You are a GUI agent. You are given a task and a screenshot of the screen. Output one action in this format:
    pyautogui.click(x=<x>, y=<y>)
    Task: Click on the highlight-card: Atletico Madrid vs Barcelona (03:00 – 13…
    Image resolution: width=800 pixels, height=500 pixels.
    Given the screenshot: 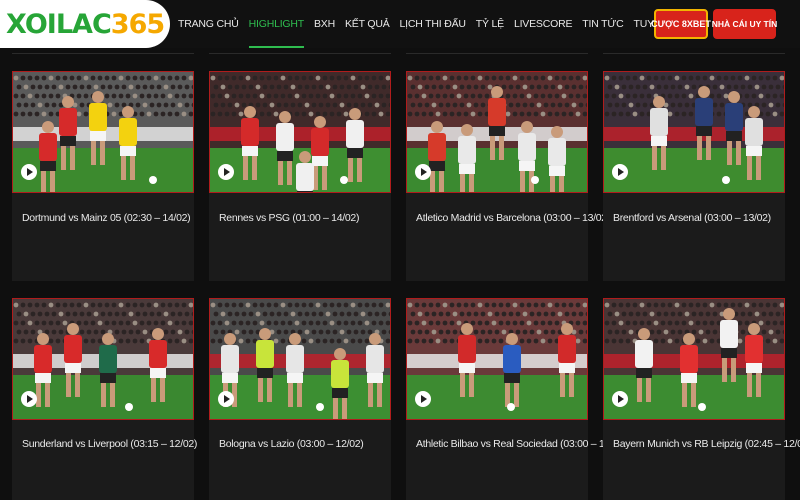 What is the action you would take?
    pyautogui.click(x=508, y=176)
    